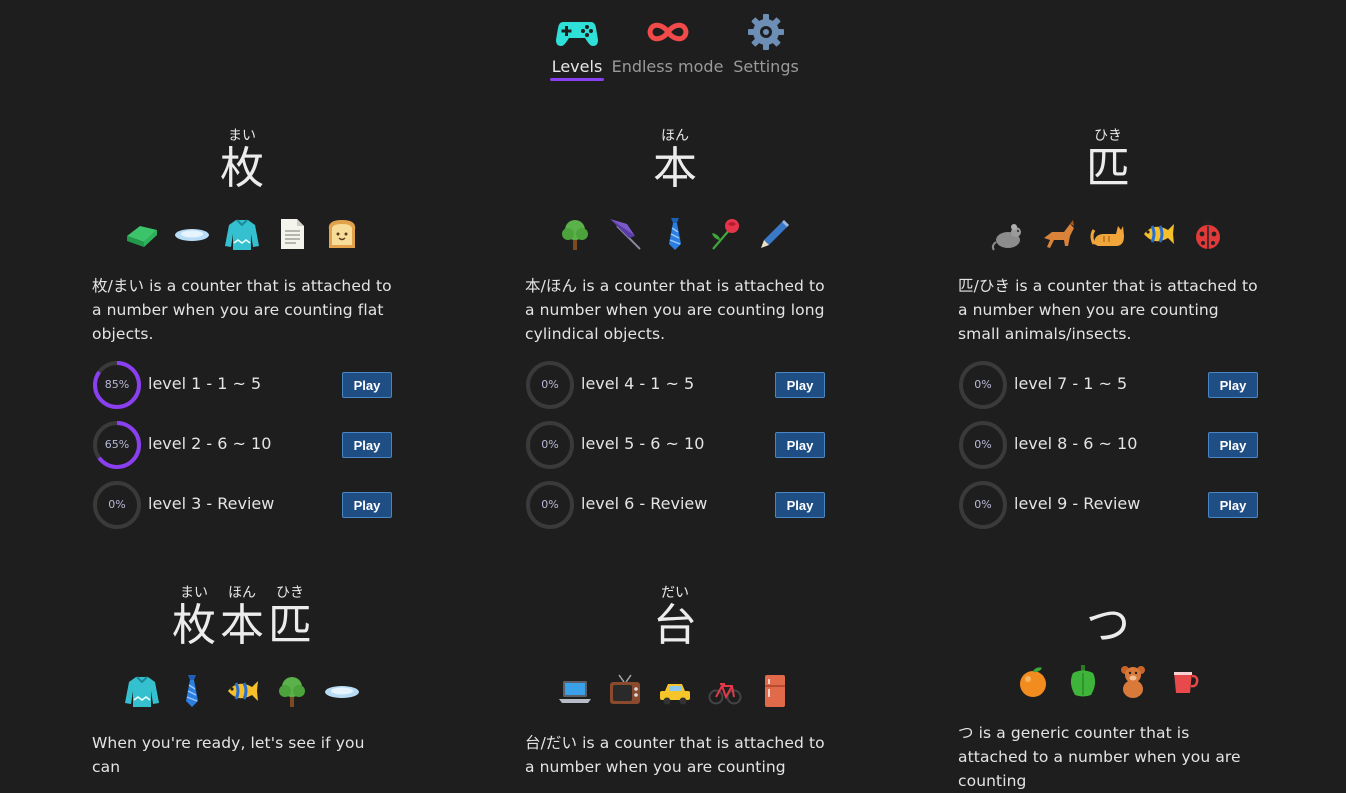  What do you see at coordinates (575, 692) in the screenshot?
I see `laptop-icon` at bounding box center [575, 692].